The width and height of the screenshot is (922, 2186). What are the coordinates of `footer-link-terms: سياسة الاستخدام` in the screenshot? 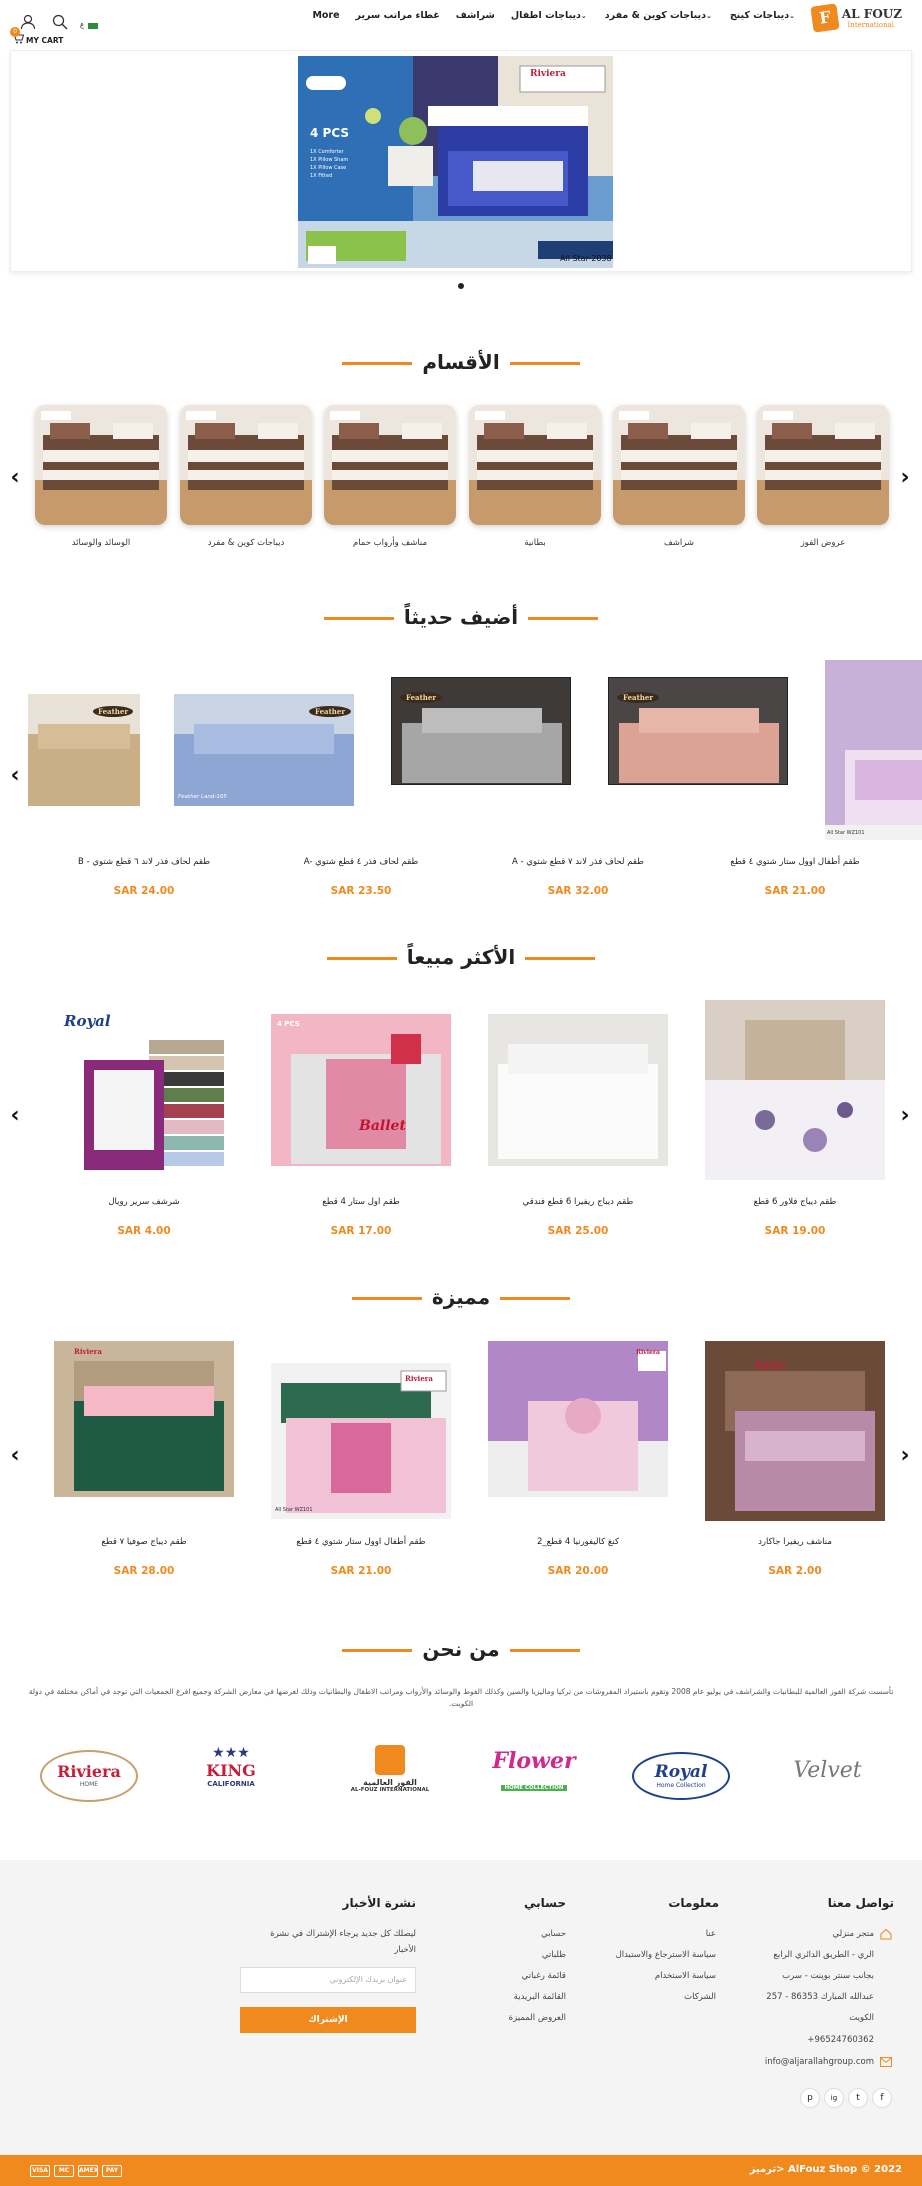 It's located at (685, 1976).